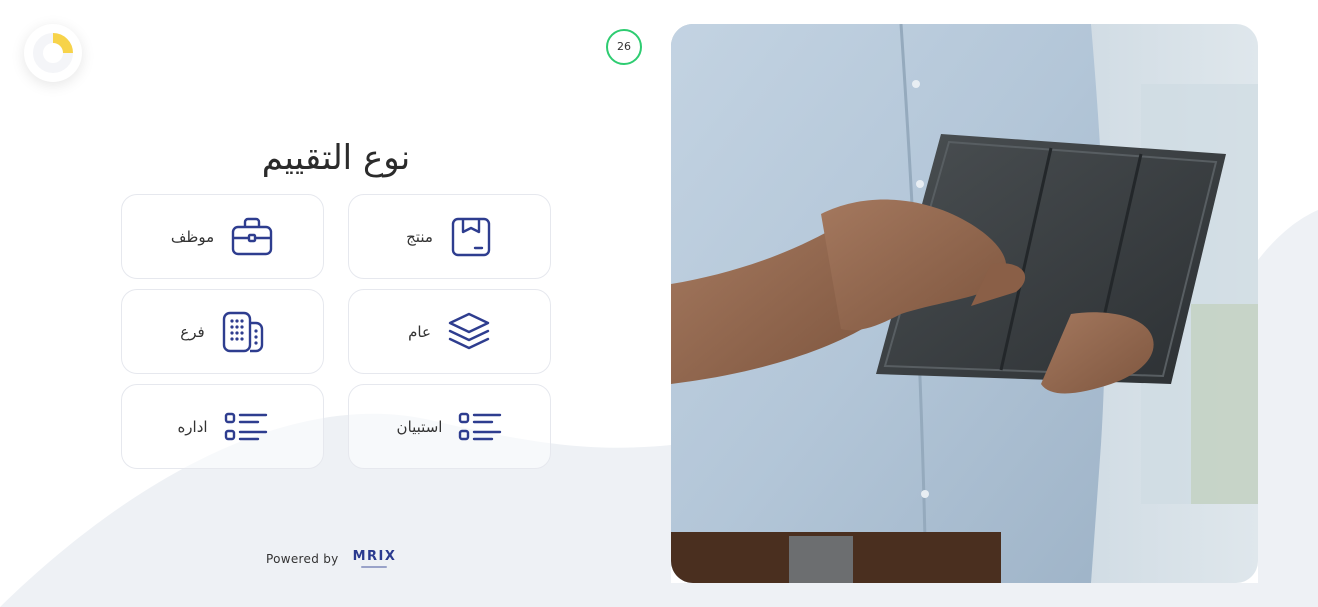 The height and width of the screenshot is (607, 1318). I want to click on option-management-label: اداره, so click(192, 426).